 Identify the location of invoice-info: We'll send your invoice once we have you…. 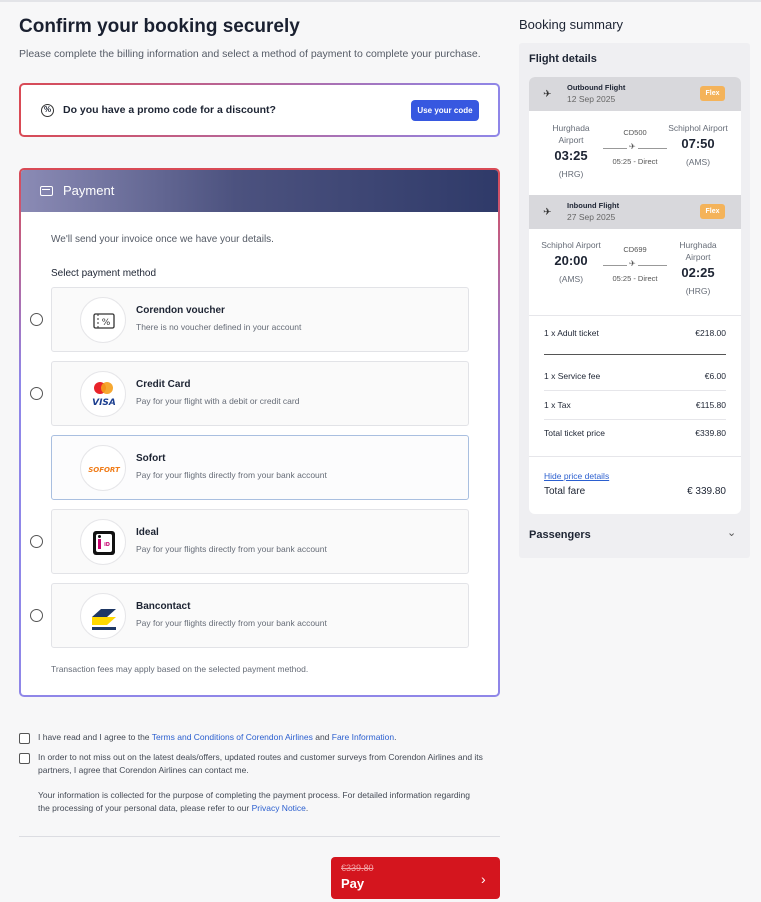
(162, 239).